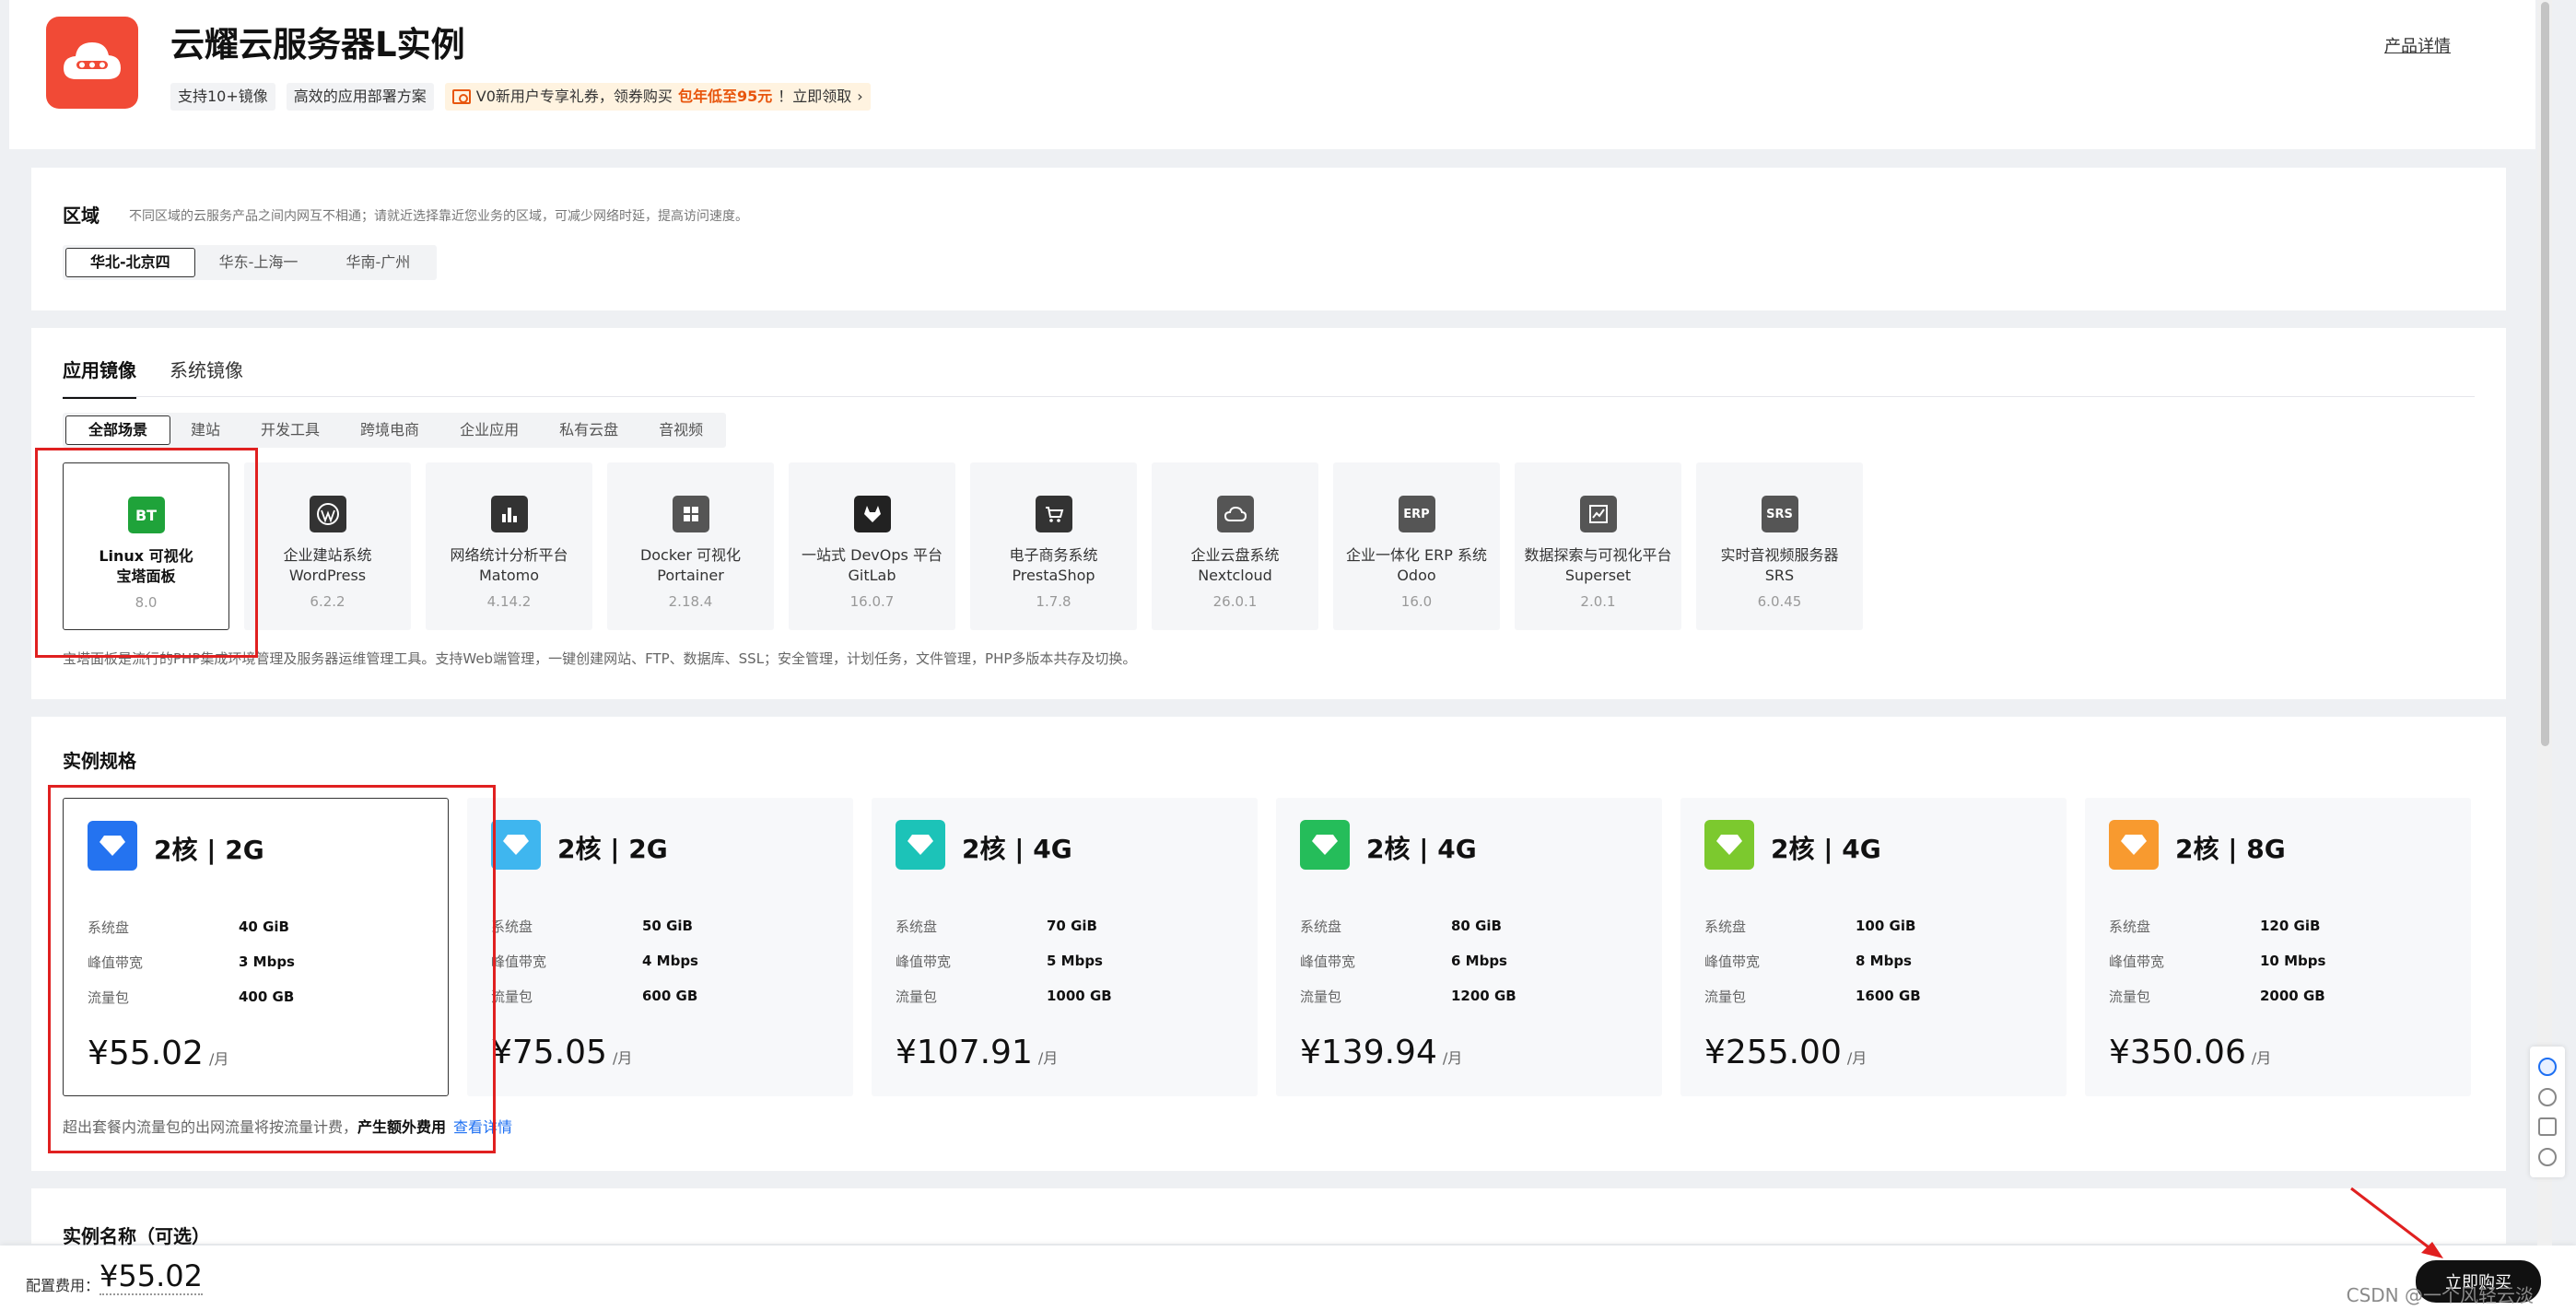 The image size is (2576, 1310). I want to click on image-name: 企业一体化 ERP 系统 Odoo, so click(1416, 566).